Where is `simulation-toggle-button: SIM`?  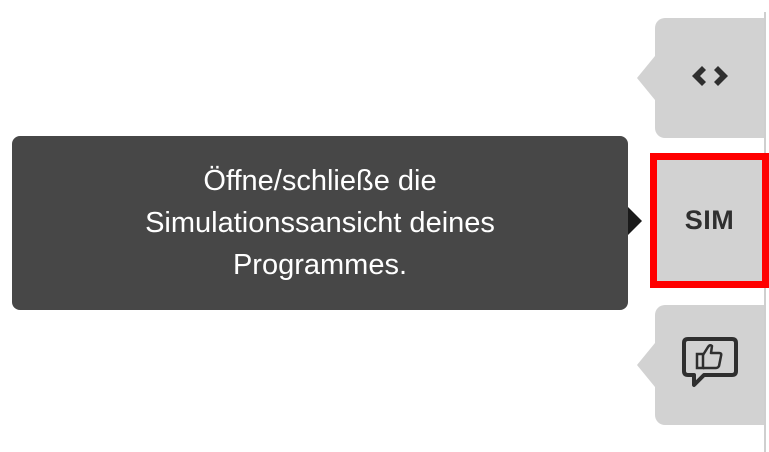 simulation-toggle-button: SIM is located at coordinates (709, 220).